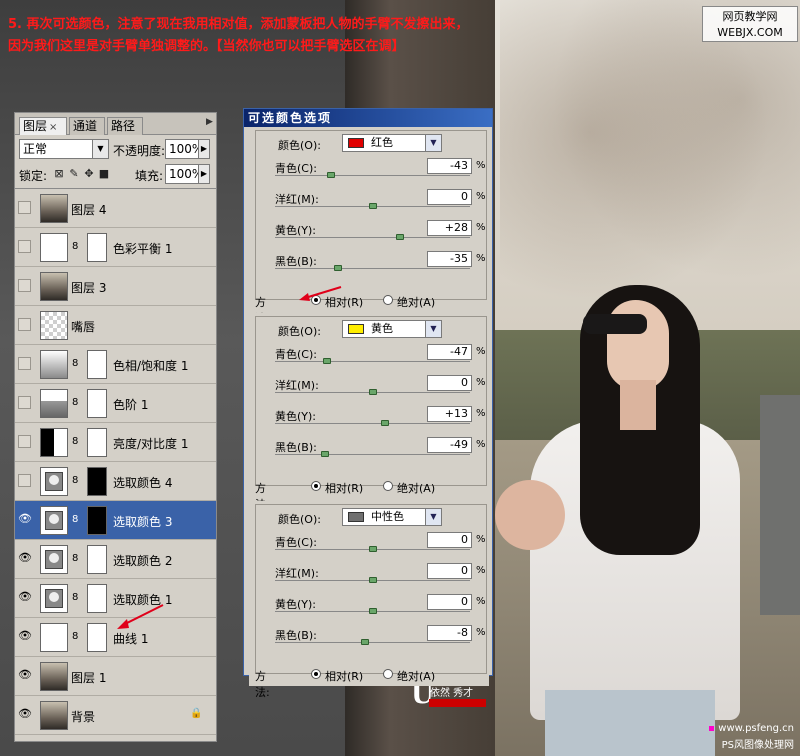  I want to click on layer-name: 图层 4, so click(88, 209).